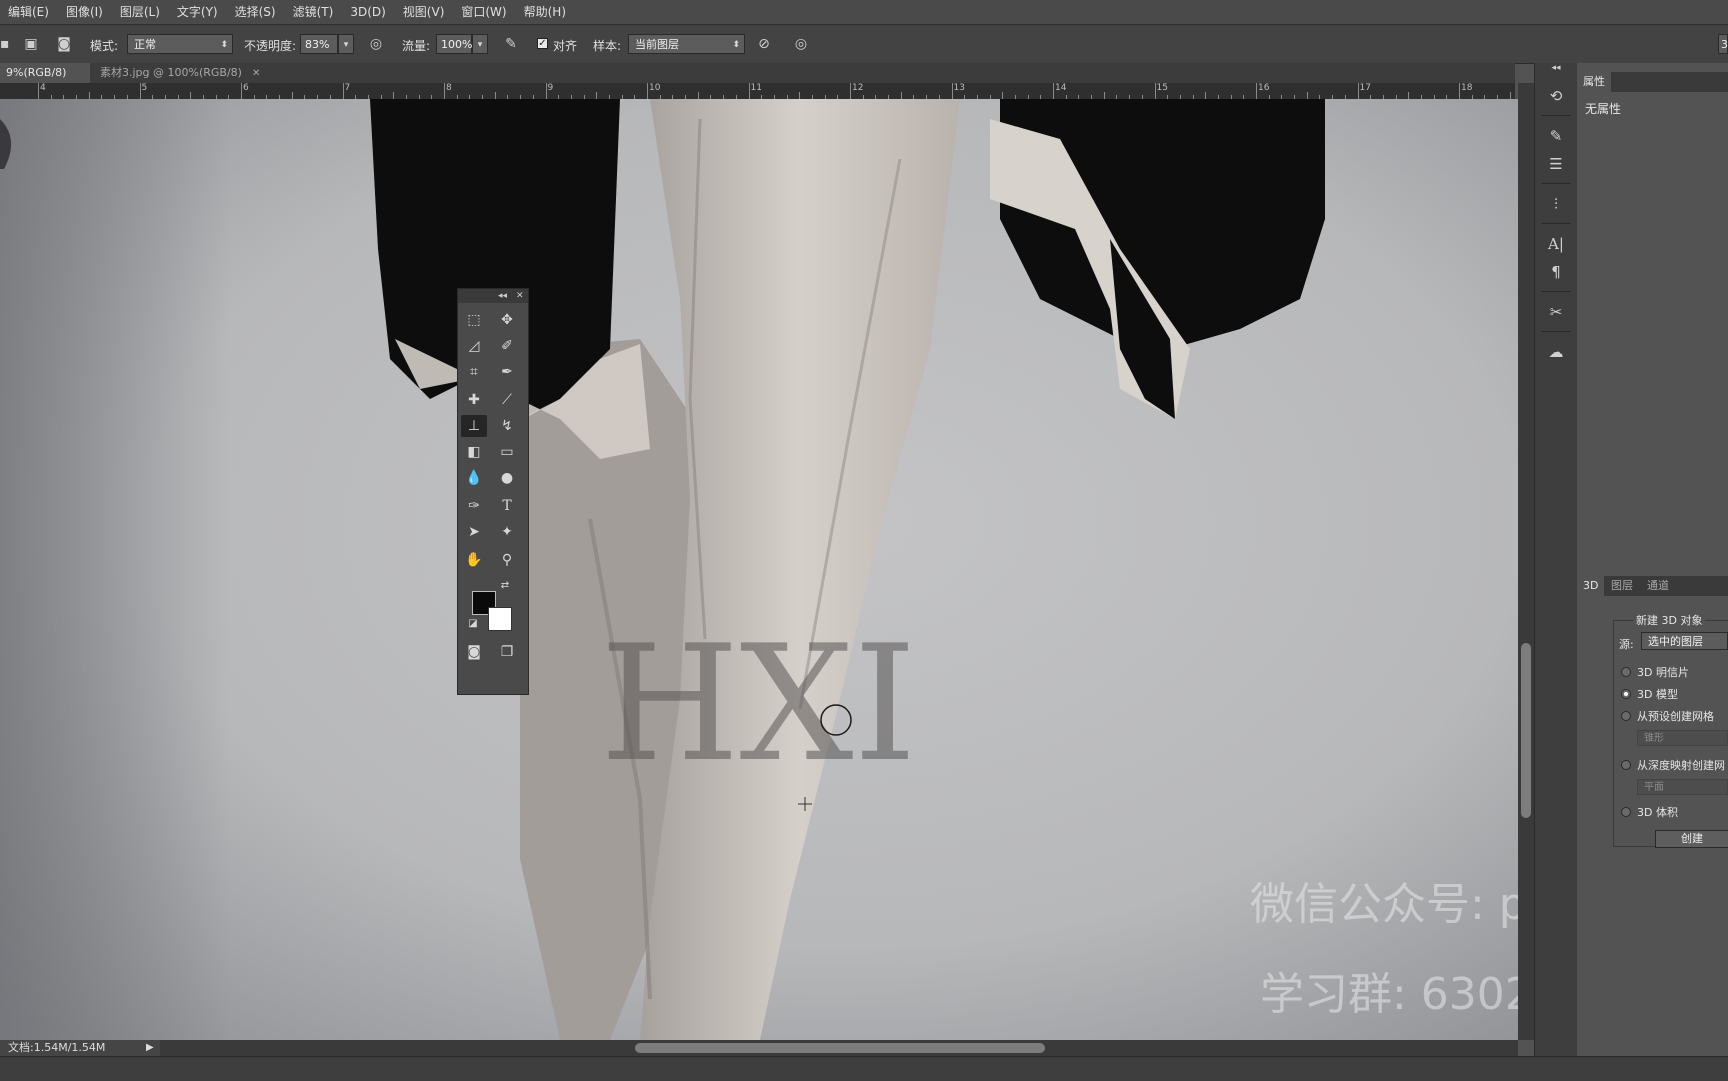 This screenshot has height=1081, width=1728. I want to click on menu-edit: 编辑(E), so click(29, 12).